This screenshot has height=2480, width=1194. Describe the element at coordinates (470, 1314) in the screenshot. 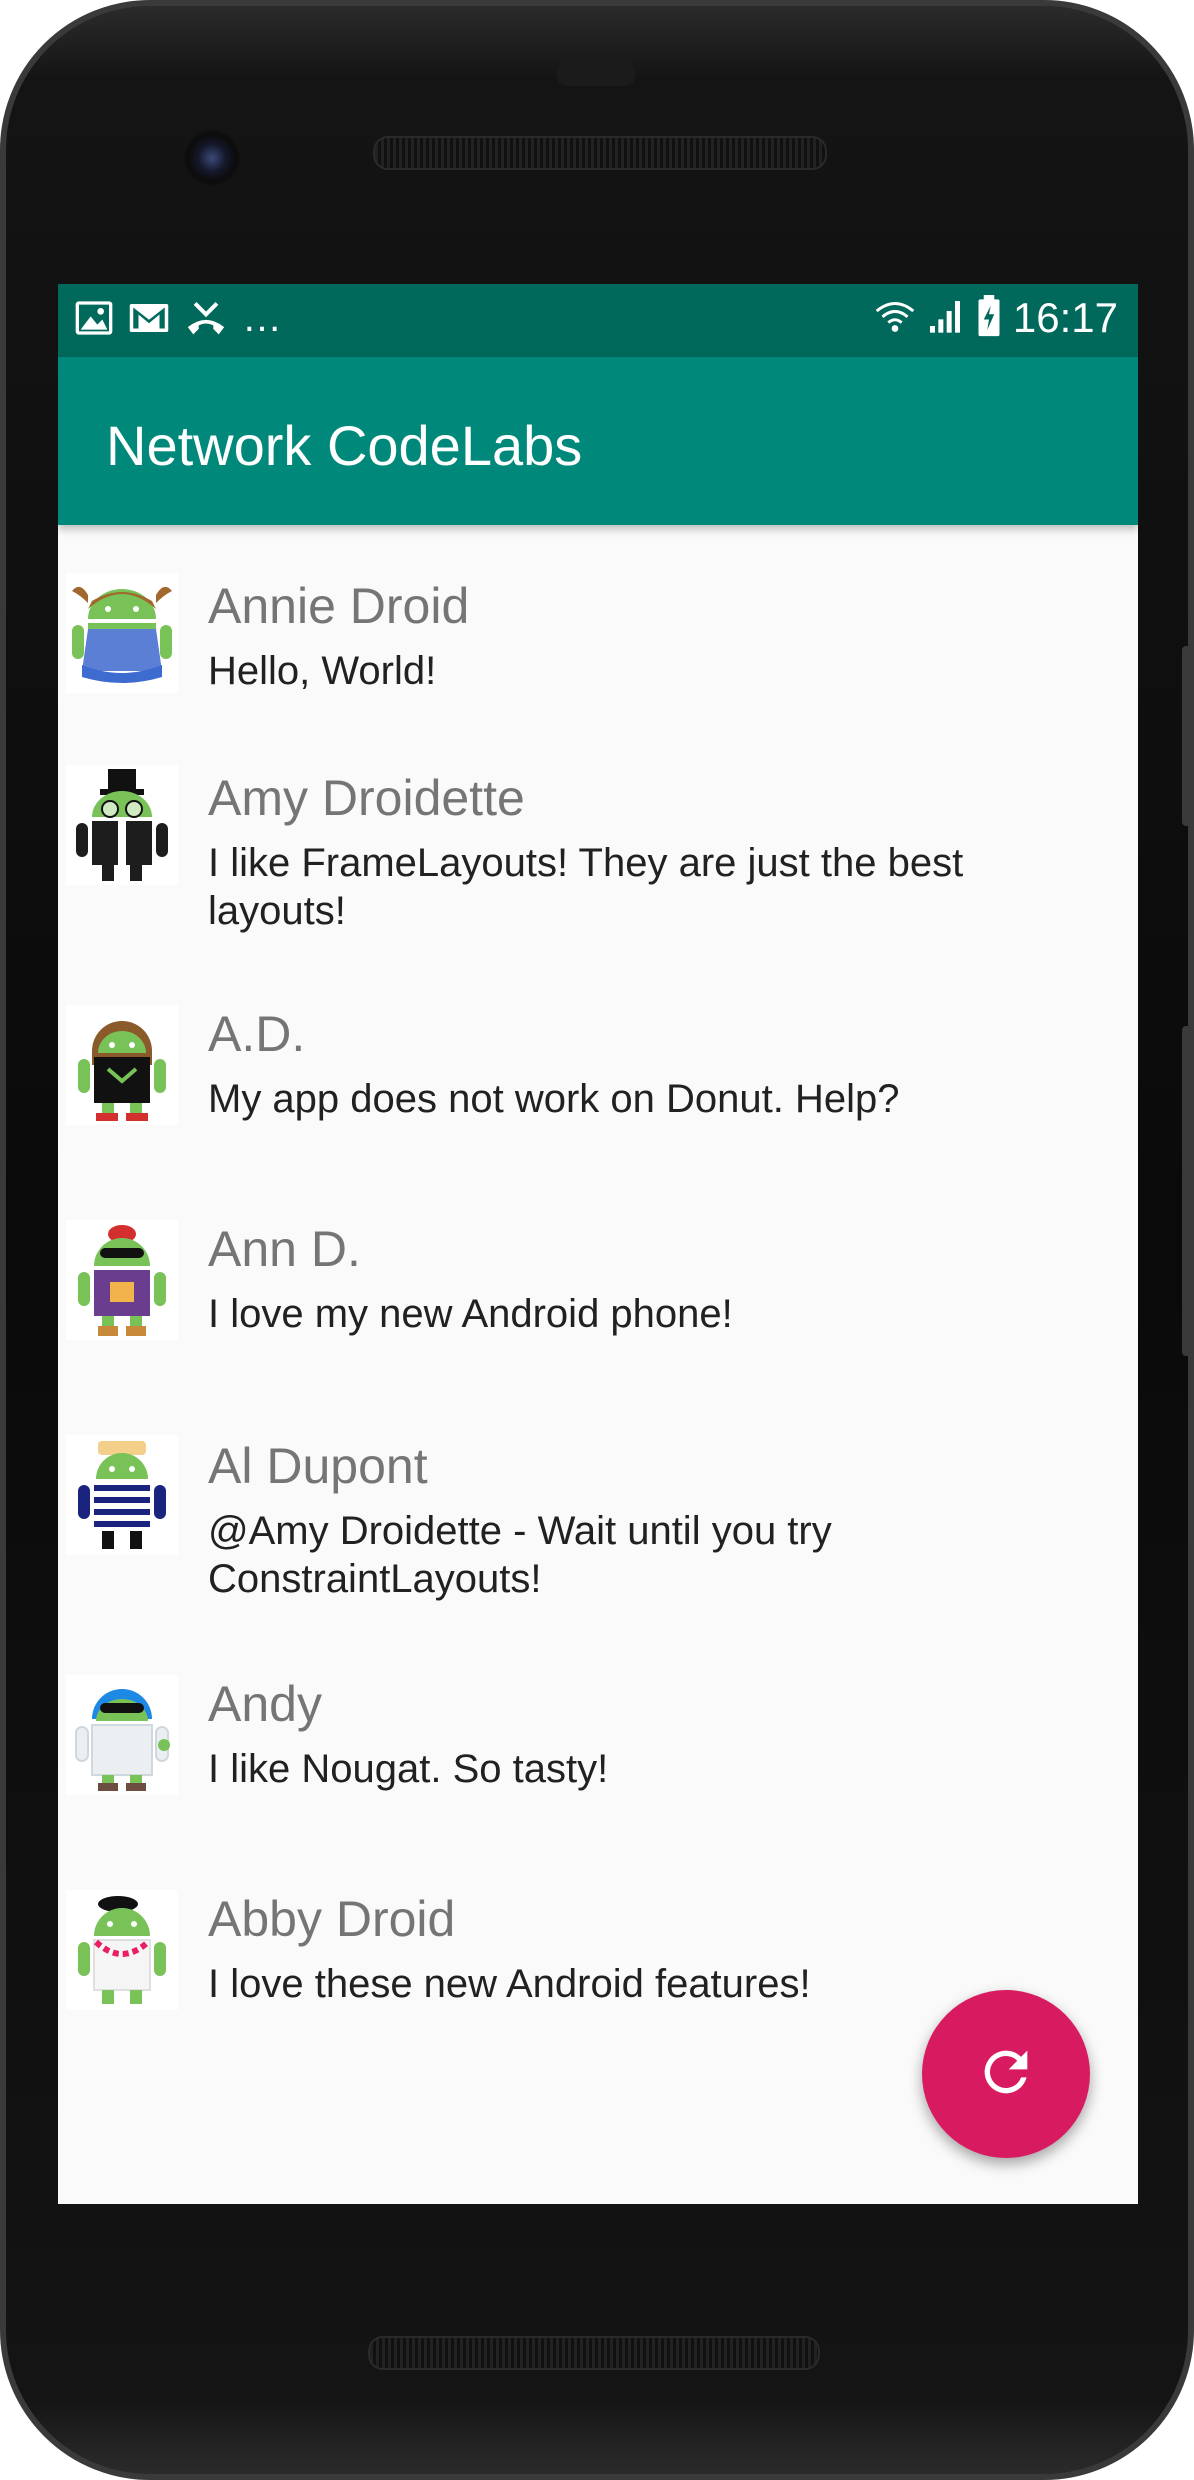

I see `message-text: I love my new Android phone!` at that location.